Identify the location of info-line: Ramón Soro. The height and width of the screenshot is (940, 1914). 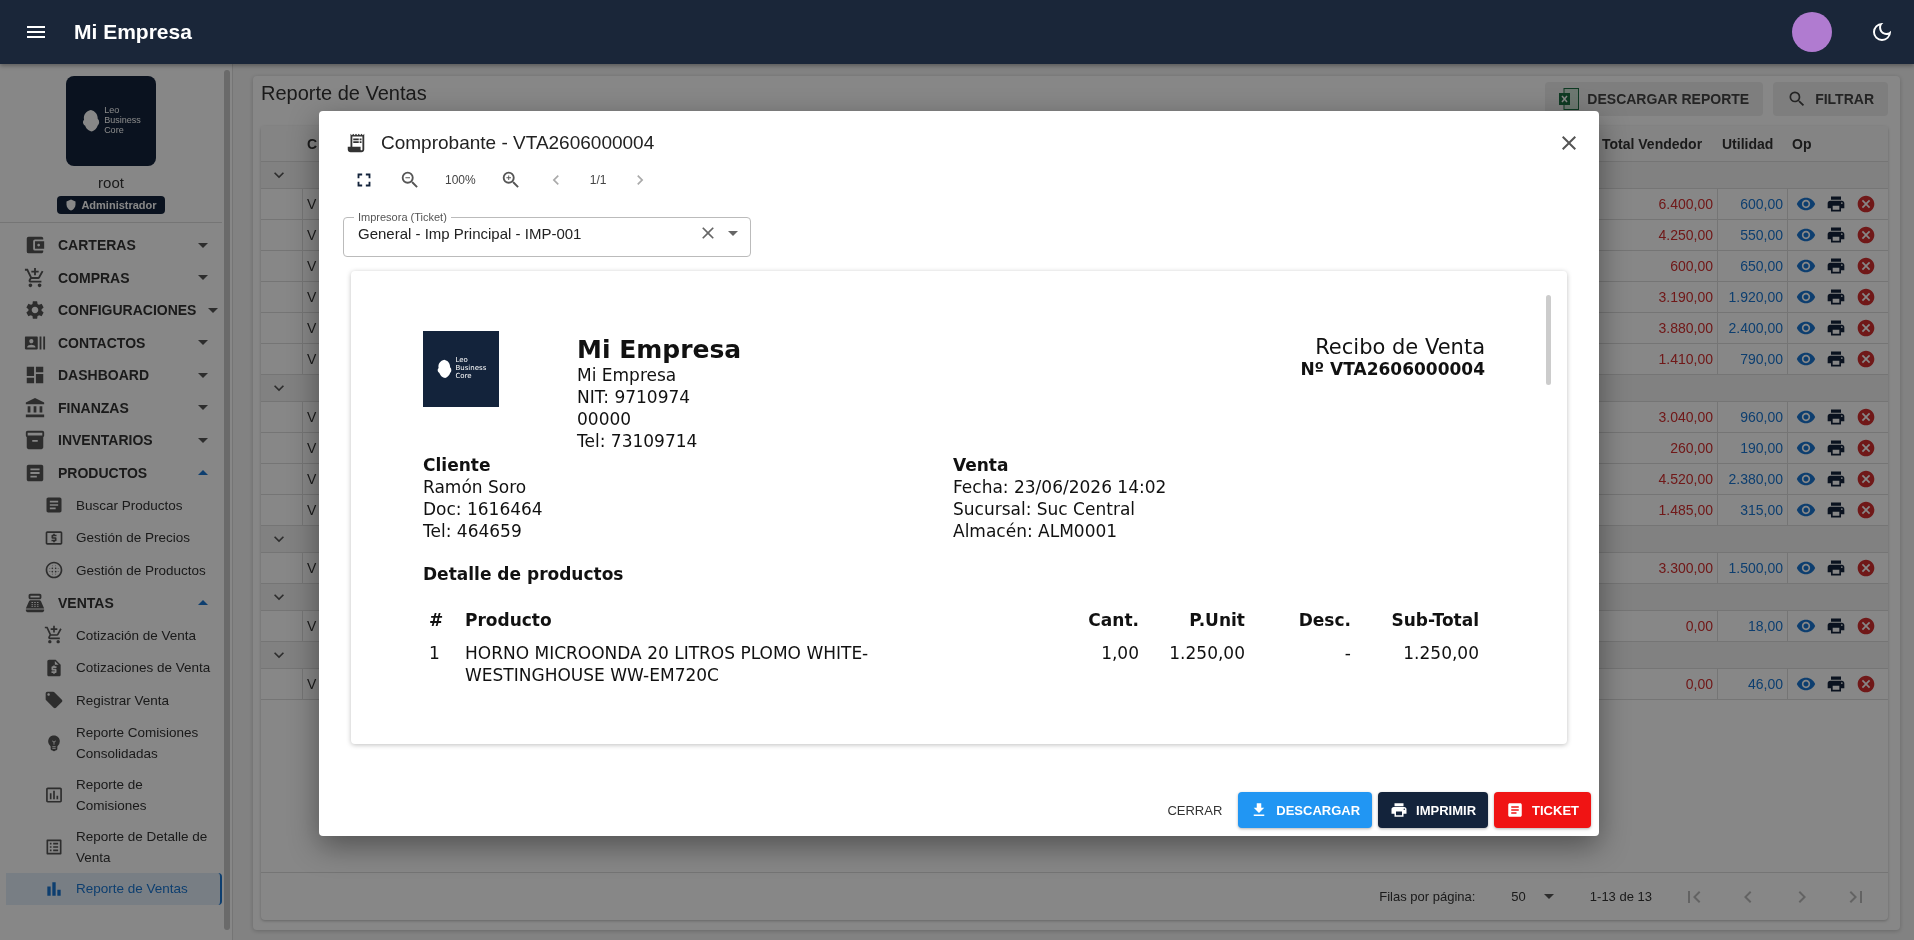
(475, 487).